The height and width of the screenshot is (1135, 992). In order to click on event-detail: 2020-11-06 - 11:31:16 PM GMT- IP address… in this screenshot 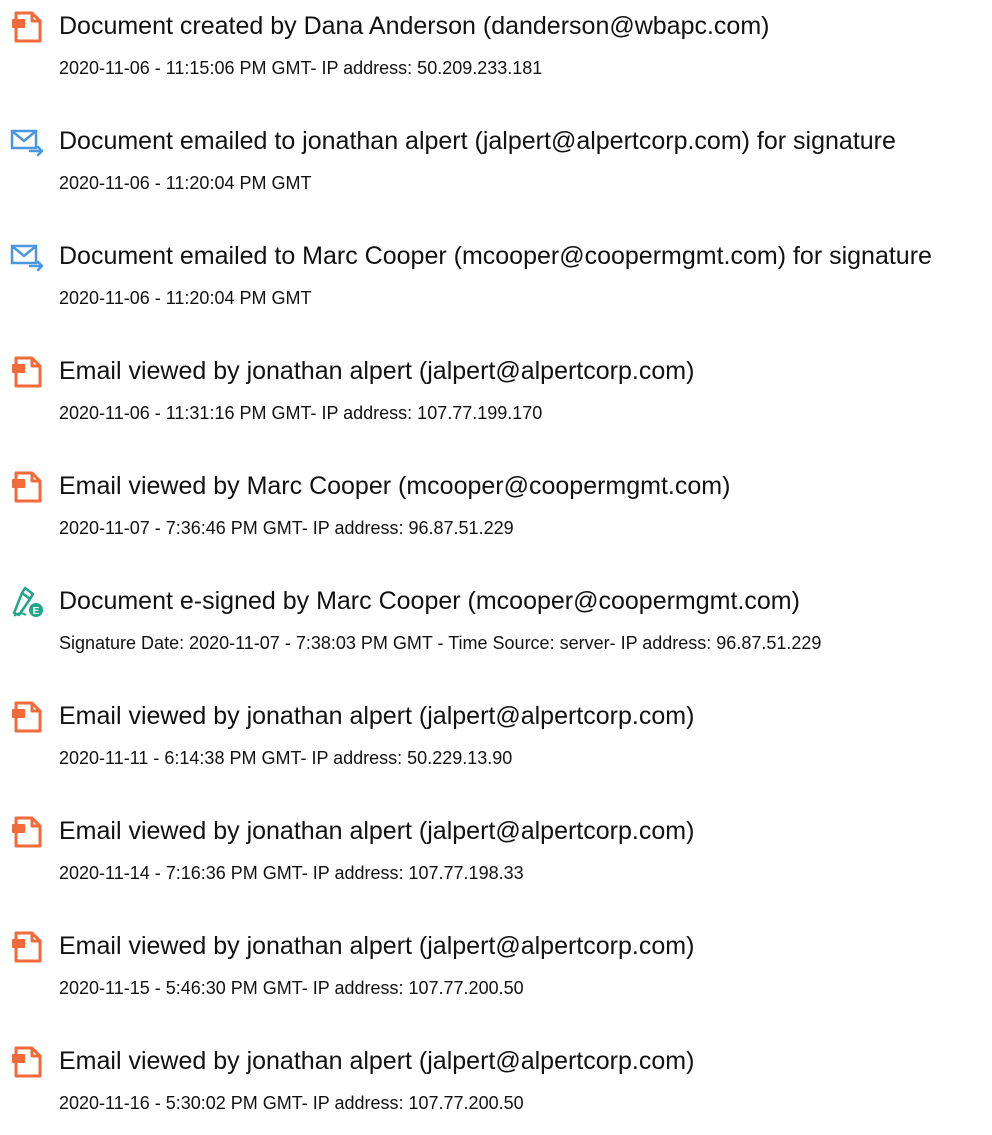, I will do `click(301, 413)`.